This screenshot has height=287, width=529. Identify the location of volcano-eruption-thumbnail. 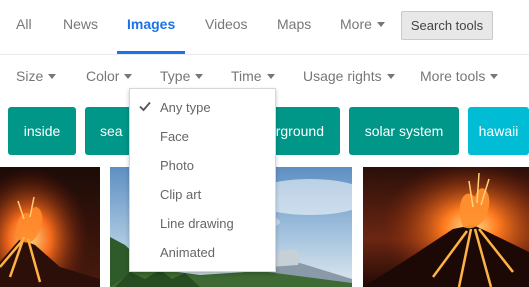
(50, 227).